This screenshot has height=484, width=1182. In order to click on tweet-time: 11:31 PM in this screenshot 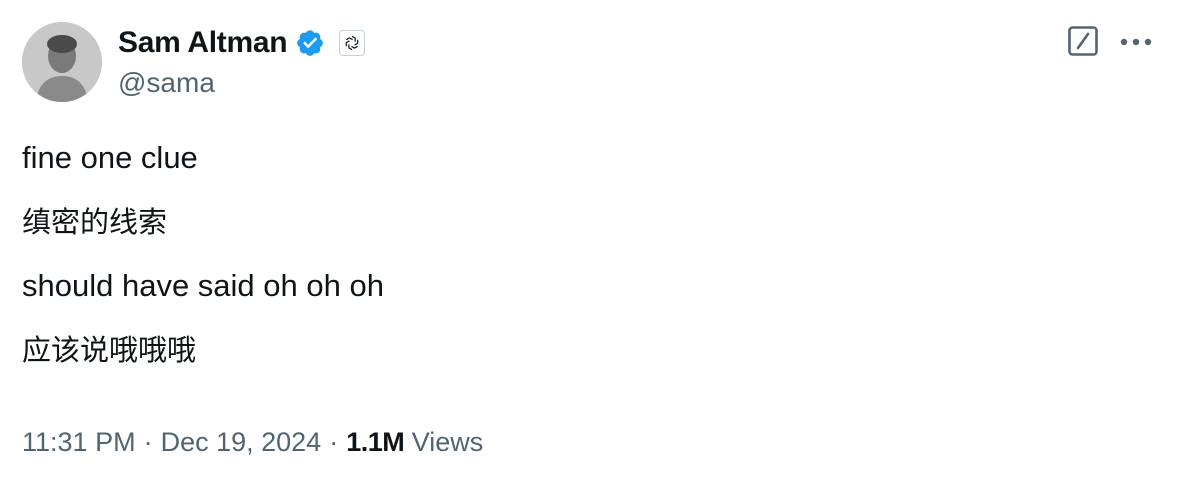, I will do `click(79, 442)`.